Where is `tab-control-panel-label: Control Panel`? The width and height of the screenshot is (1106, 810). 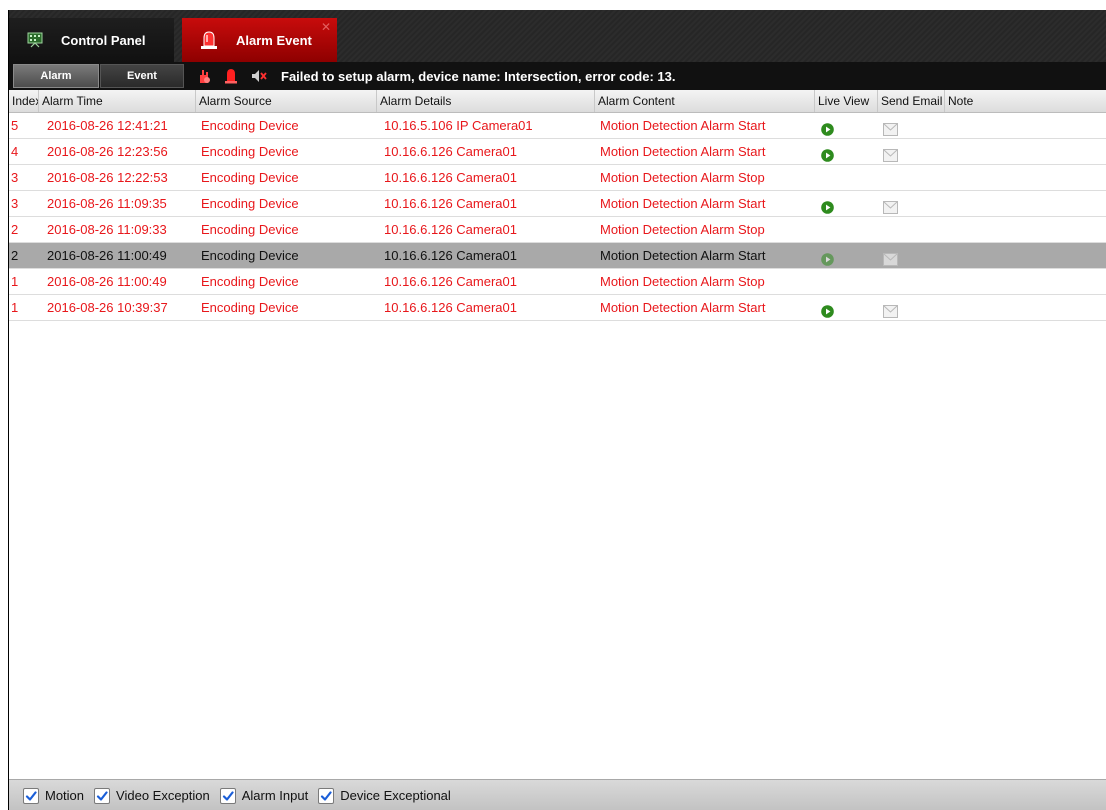 tab-control-panel-label: Control Panel is located at coordinates (103, 40).